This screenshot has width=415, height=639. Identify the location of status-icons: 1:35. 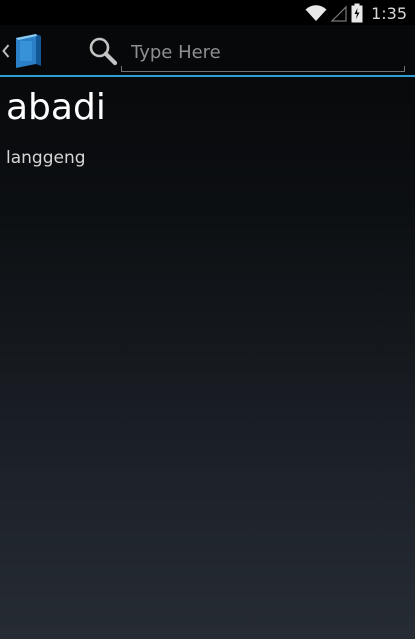
(356, 13).